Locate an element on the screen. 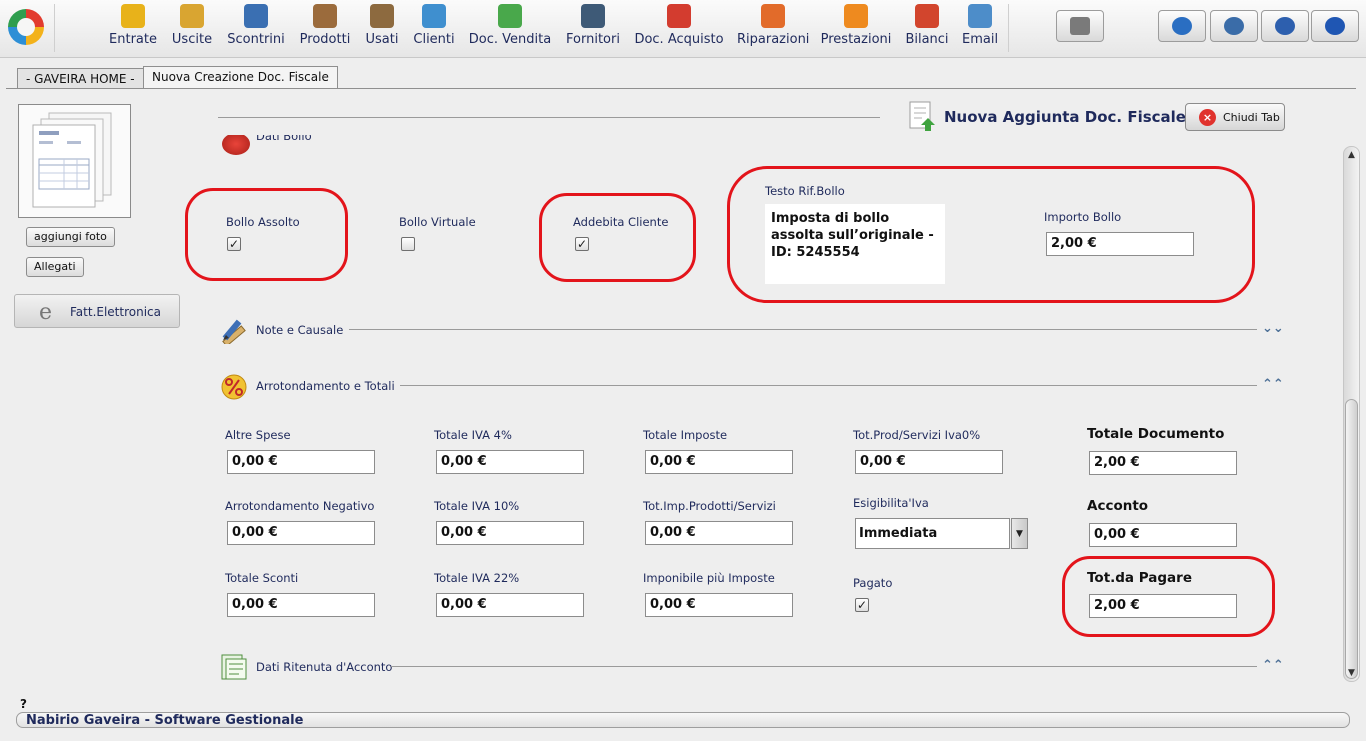  toolbar-button-label: Riparazioni is located at coordinates (773, 39).